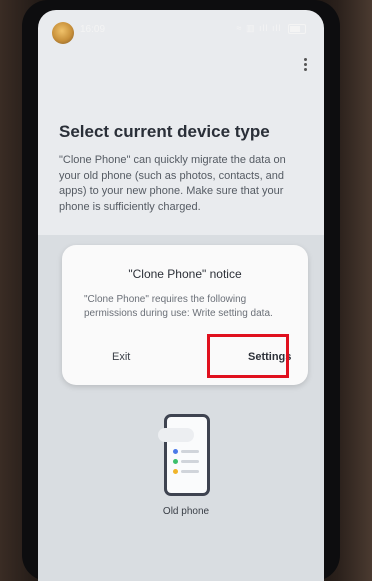  Describe the element at coordinates (297, 28) in the screenshot. I see `battery-icon` at that location.